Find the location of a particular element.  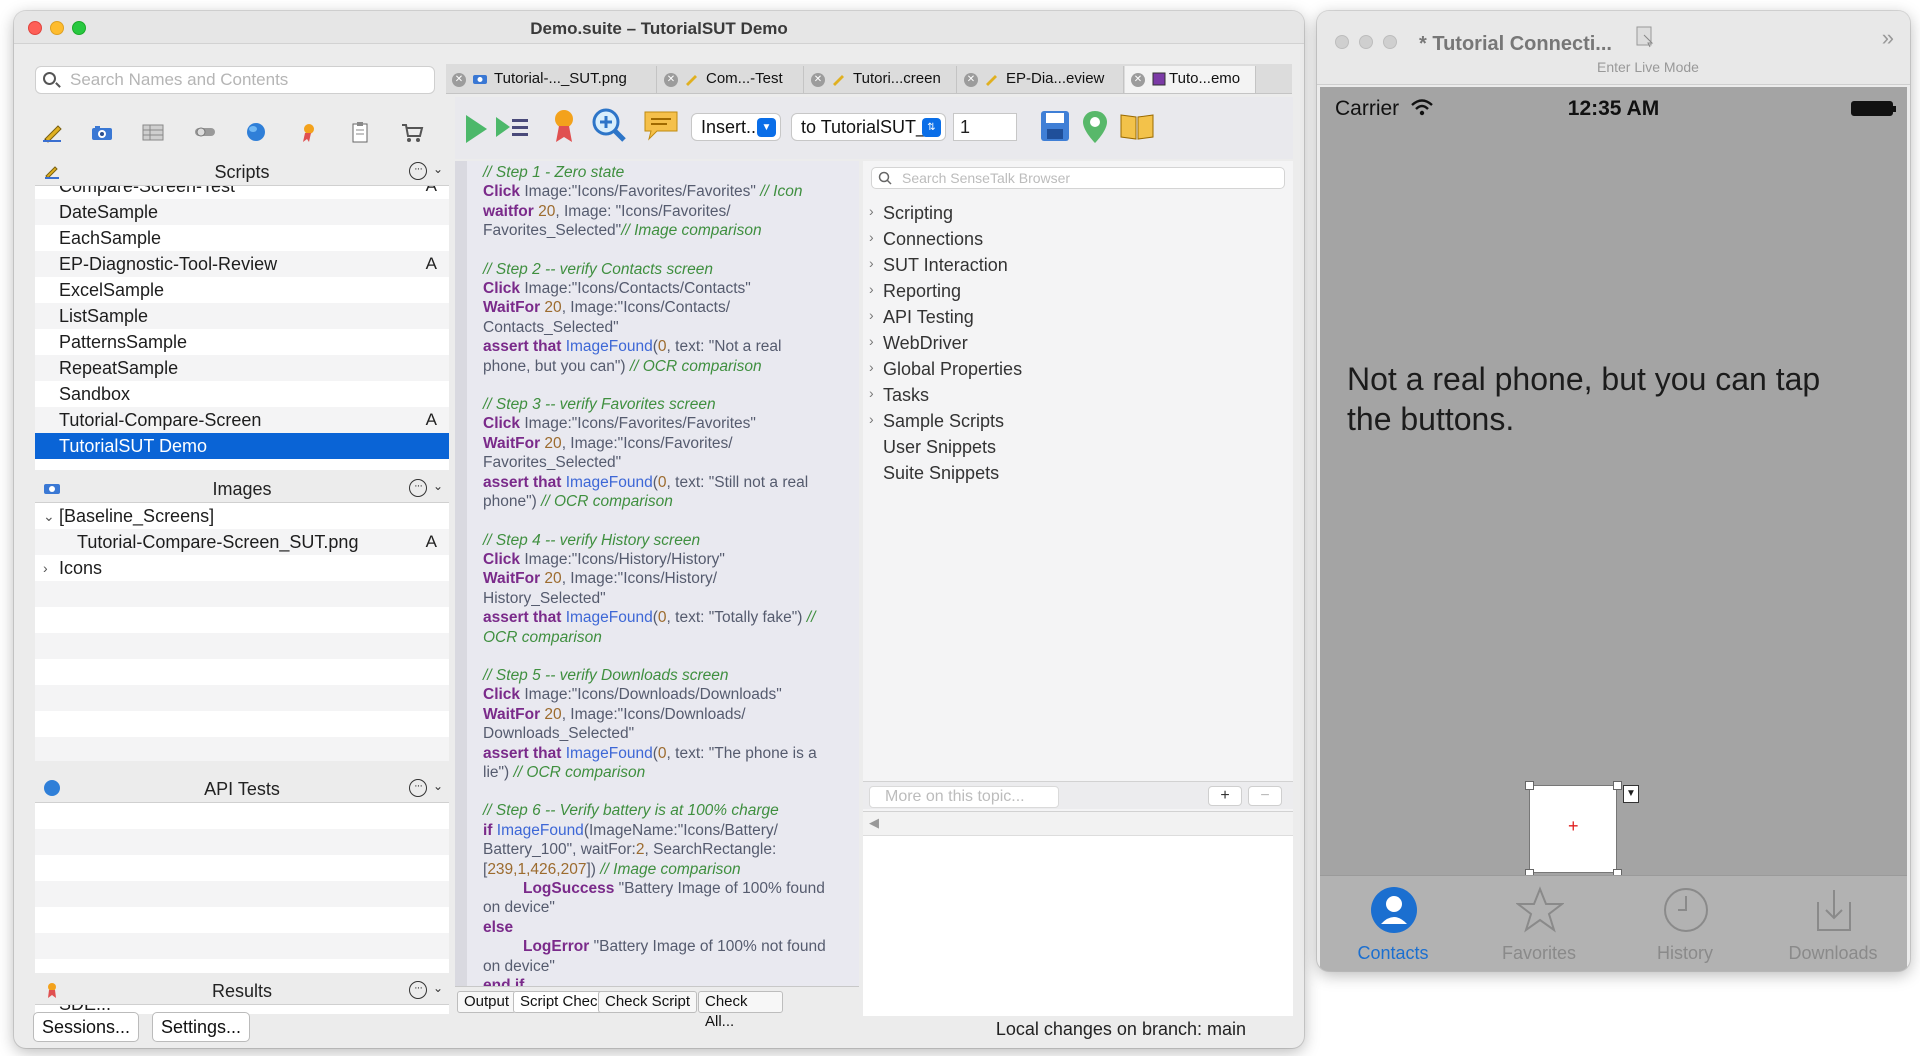

tab-image: ✕ Tutorial-..._SUT.png is located at coordinates (551, 79).